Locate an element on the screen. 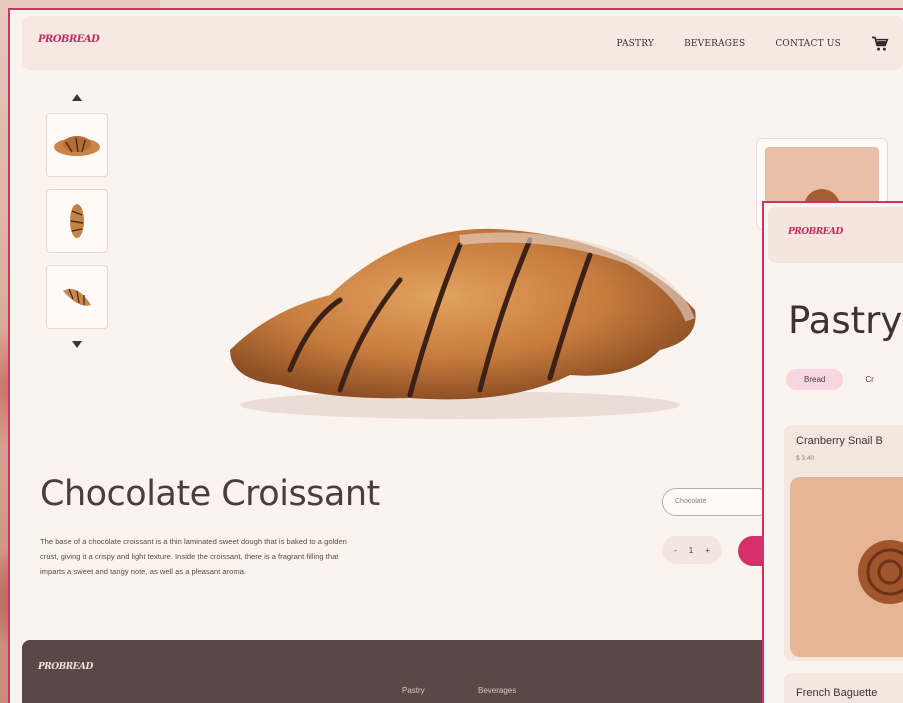 Image resolution: width=903 pixels, height=703 pixels. gallery-up-arrow-icon is located at coordinates (77, 97).